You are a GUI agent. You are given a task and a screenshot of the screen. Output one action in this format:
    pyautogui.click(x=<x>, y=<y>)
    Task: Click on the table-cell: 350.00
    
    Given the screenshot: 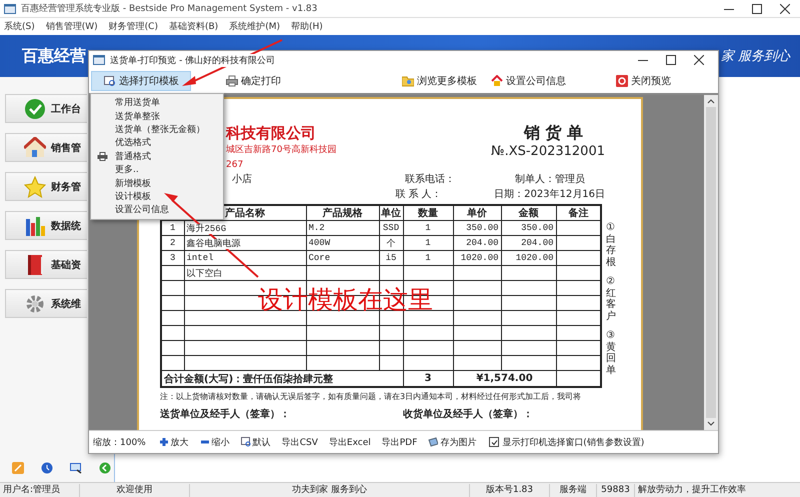 What is the action you would take?
    pyautogui.click(x=537, y=228)
    